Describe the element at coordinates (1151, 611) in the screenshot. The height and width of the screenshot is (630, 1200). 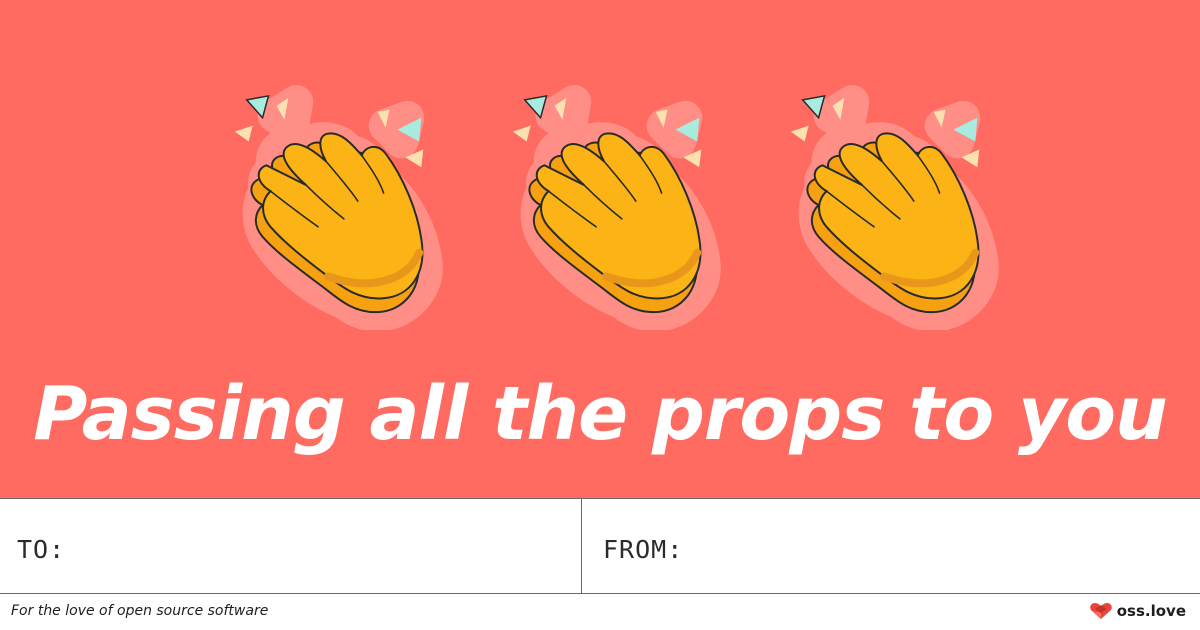
I see `brand-name: oss.love` at that location.